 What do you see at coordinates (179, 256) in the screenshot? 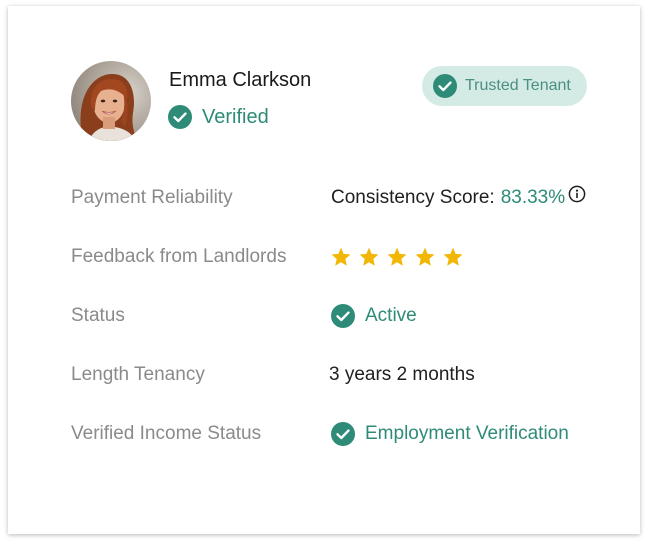
I see `feedback-label: Feedback from Landlords` at bounding box center [179, 256].